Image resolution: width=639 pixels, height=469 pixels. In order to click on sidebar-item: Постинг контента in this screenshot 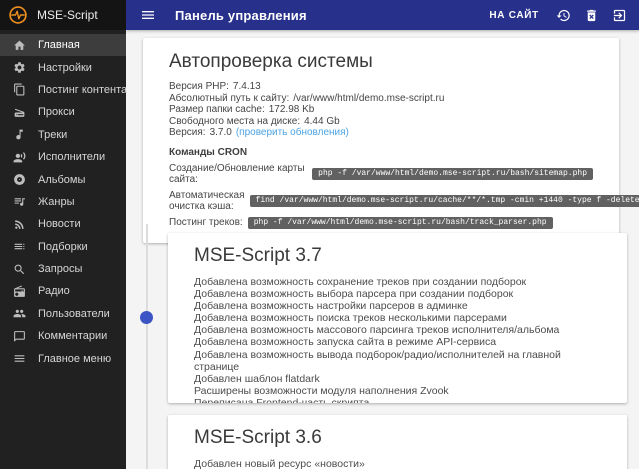, I will do `click(64, 90)`.